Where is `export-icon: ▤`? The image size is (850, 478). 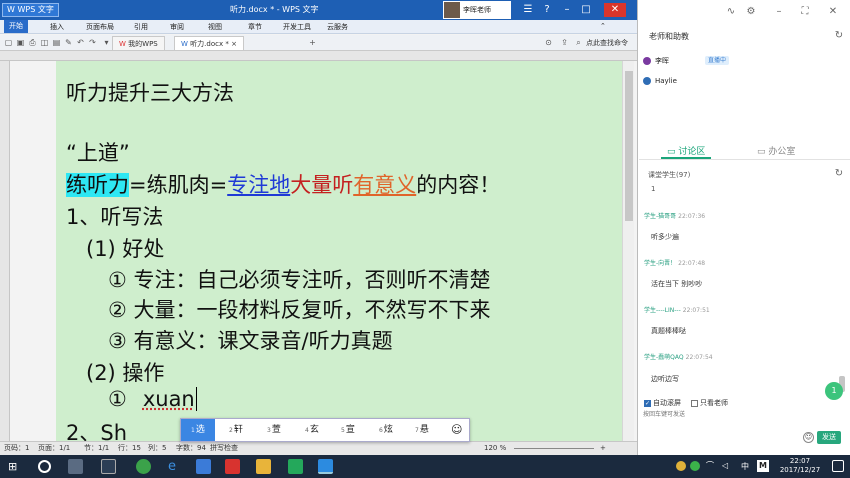
export-icon: ▤ is located at coordinates (56, 42).